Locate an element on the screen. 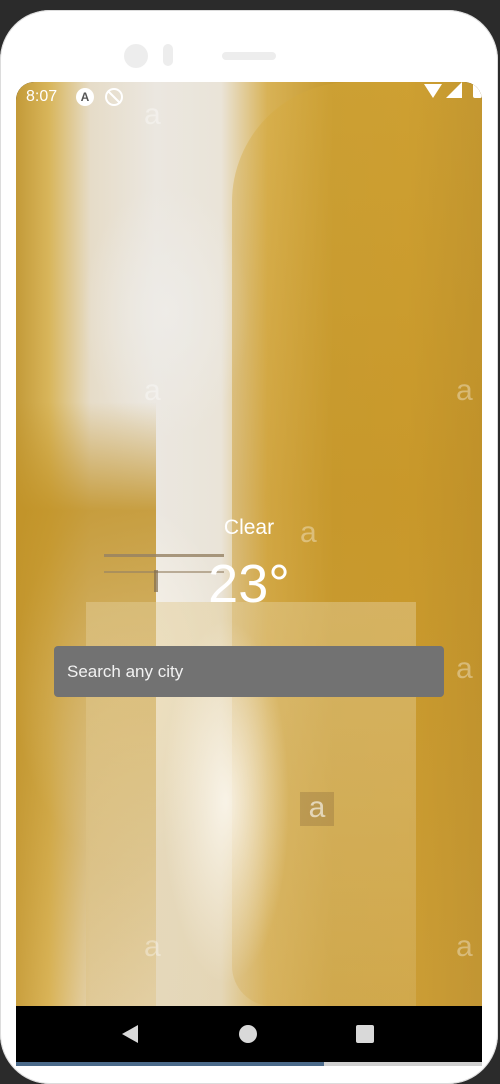 Image resolution: width=500 pixels, height=1084 pixels. status-bar: 8:07 A is located at coordinates (249, 97).